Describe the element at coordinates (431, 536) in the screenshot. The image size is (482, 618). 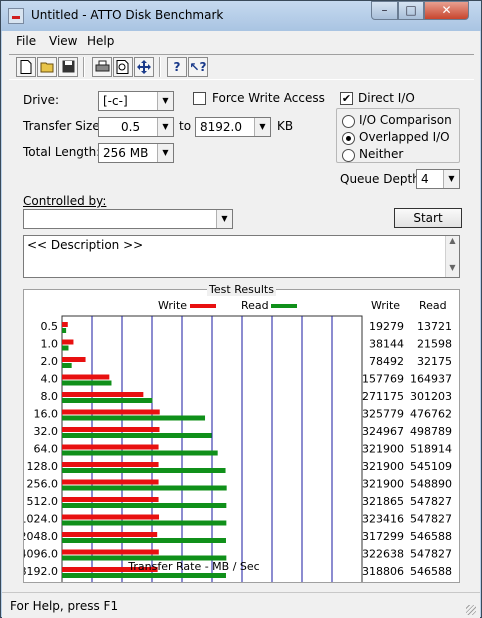
I see `read-value: 546588` at that location.